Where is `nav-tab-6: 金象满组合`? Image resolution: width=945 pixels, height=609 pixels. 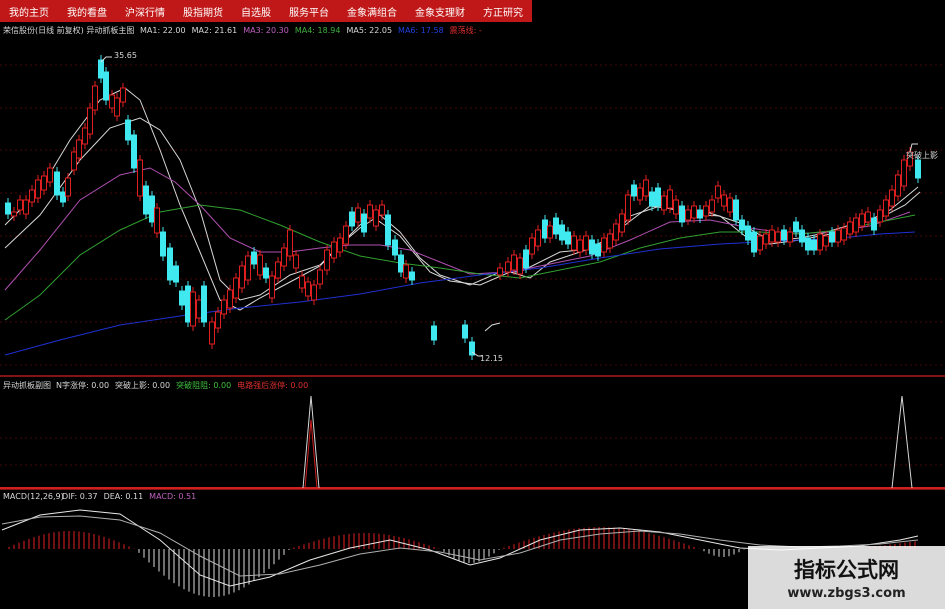
nav-tab-6: 金象满组合 is located at coordinates (372, 11).